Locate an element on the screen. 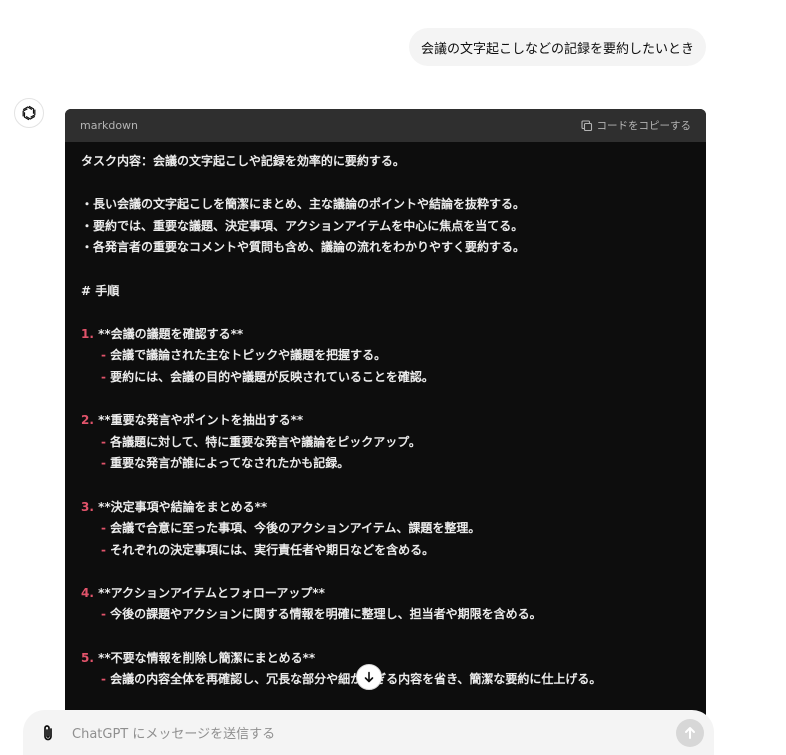 This screenshot has height=755, width=786. list-bullet: - それぞれの決定事項には、実行責任者や期日などを含める。 is located at coordinates (385, 551).